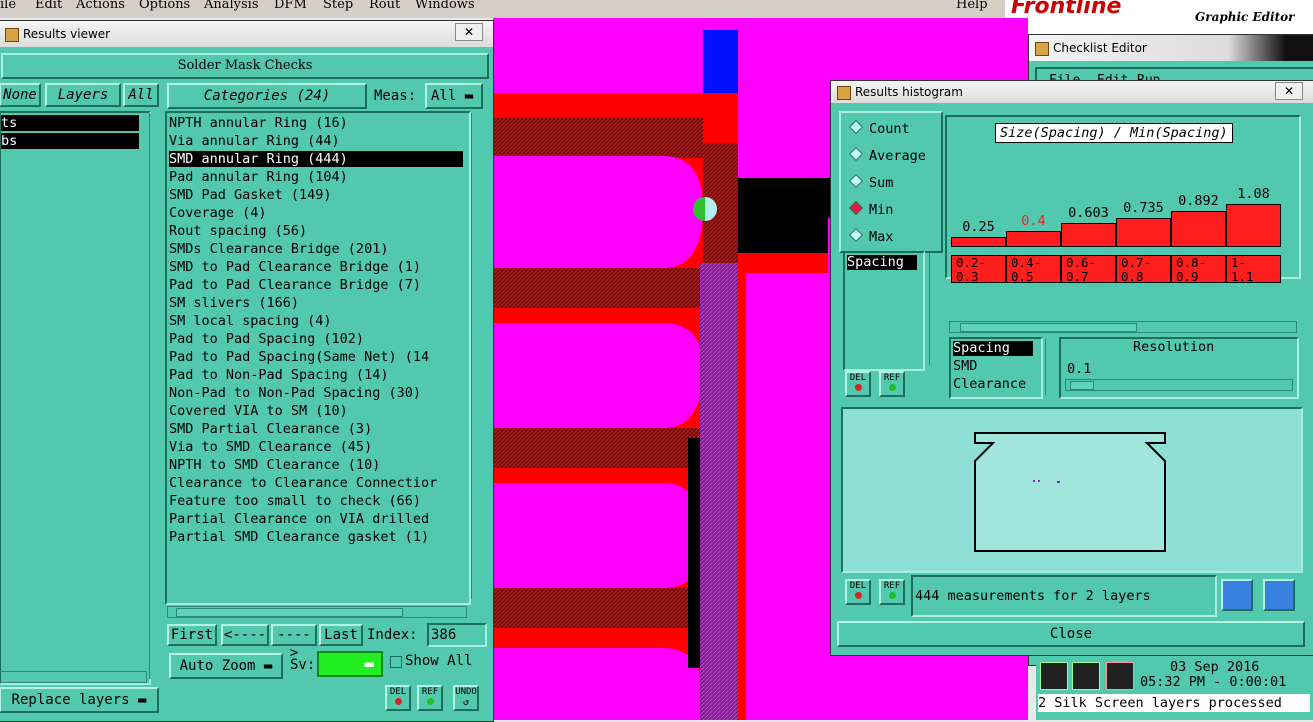 This screenshot has width=1313, height=722. What do you see at coordinates (338, 6) in the screenshot?
I see `menu-step: Step` at bounding box center [338, 6].